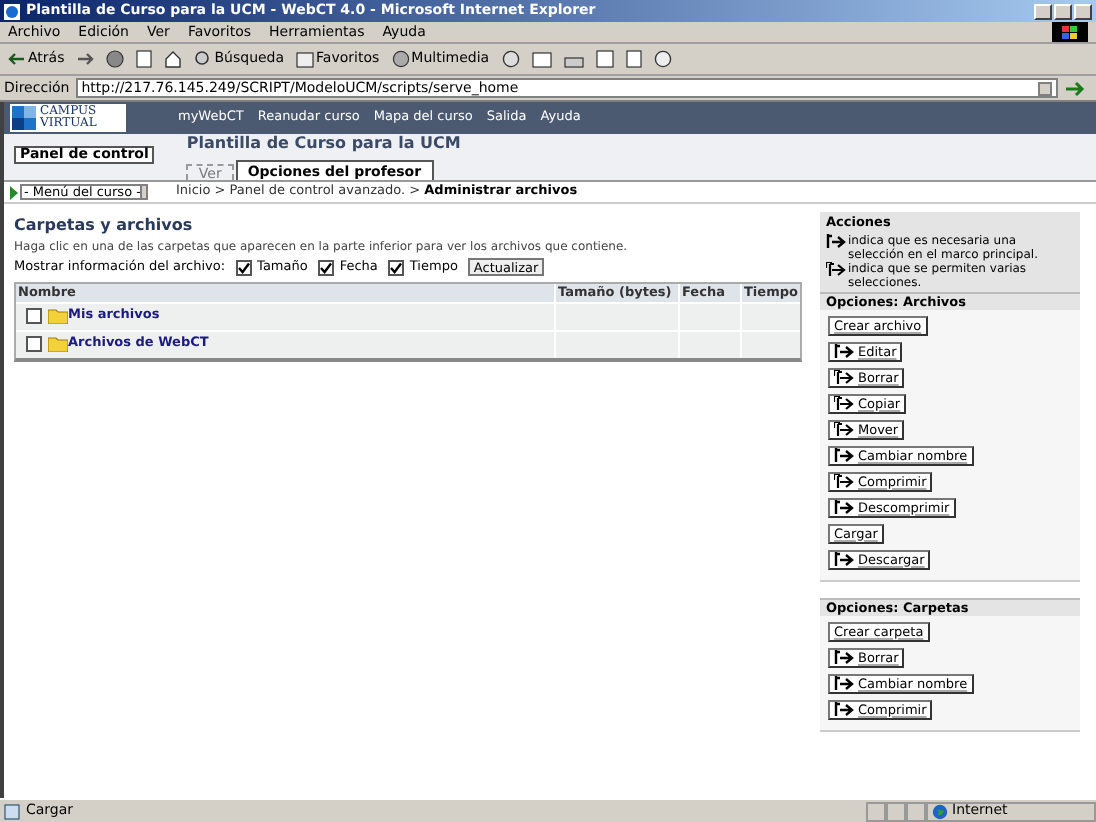  What do you see at coordinates (1070, 32) in the screenshot?
I see `windows-logo-icon` at bounding box center [1070, 32].